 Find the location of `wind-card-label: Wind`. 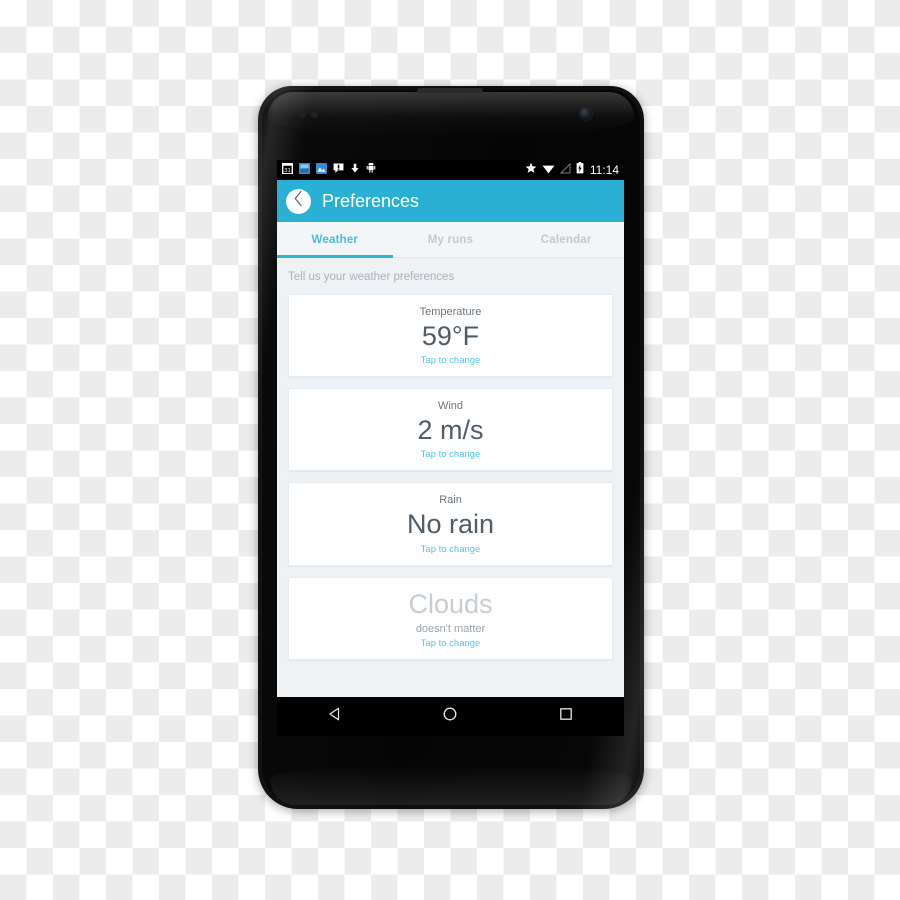

wind-card-label: Wind is located at coordinates (450, 406).